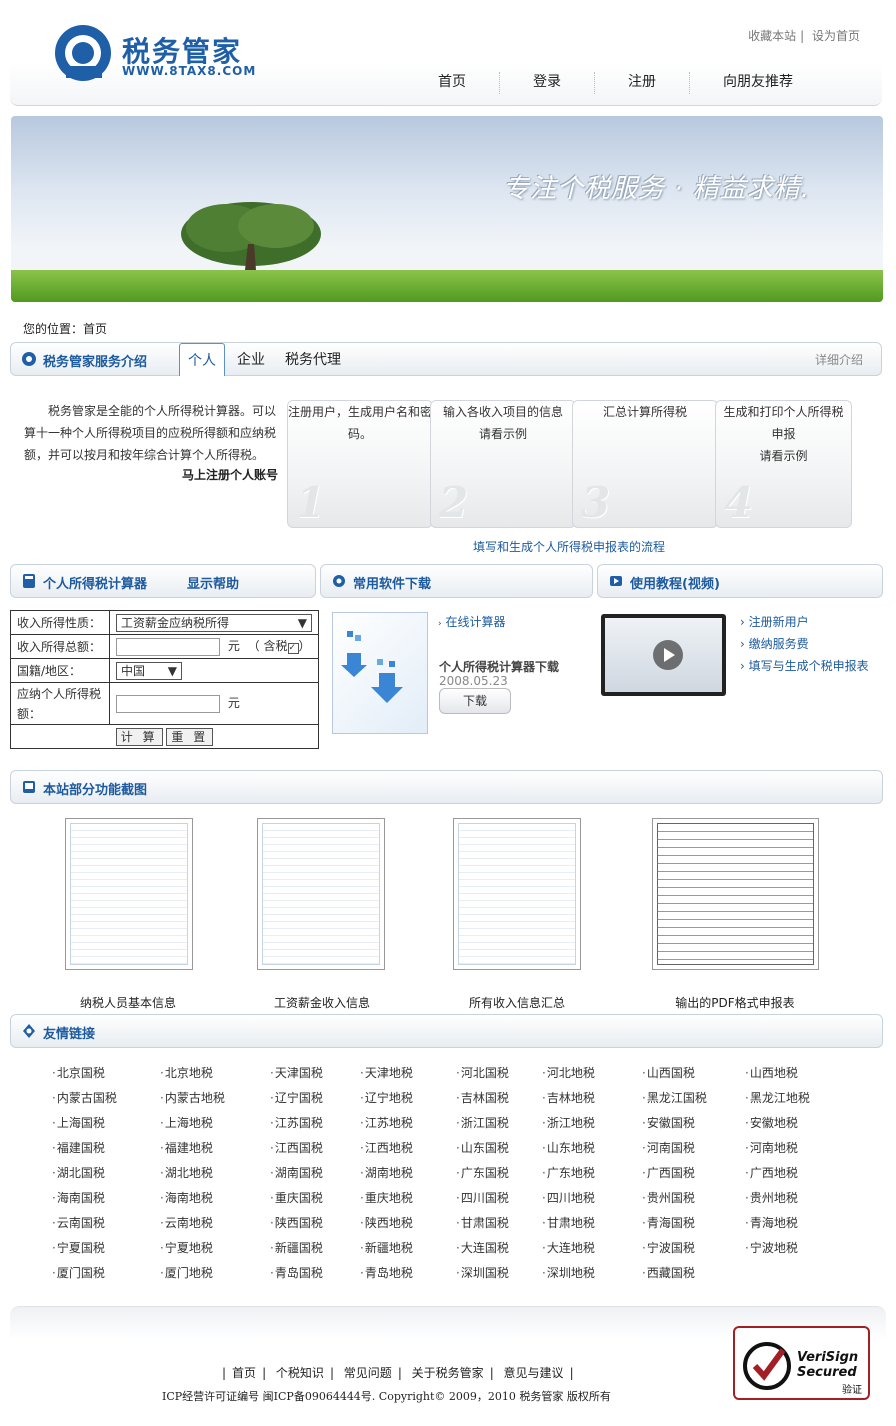 This screenshot has width=896, height=1426. Describe the element at coordinates (296, 1247) in the screenshot. I see `friend-link: 新疆国税` at that location.